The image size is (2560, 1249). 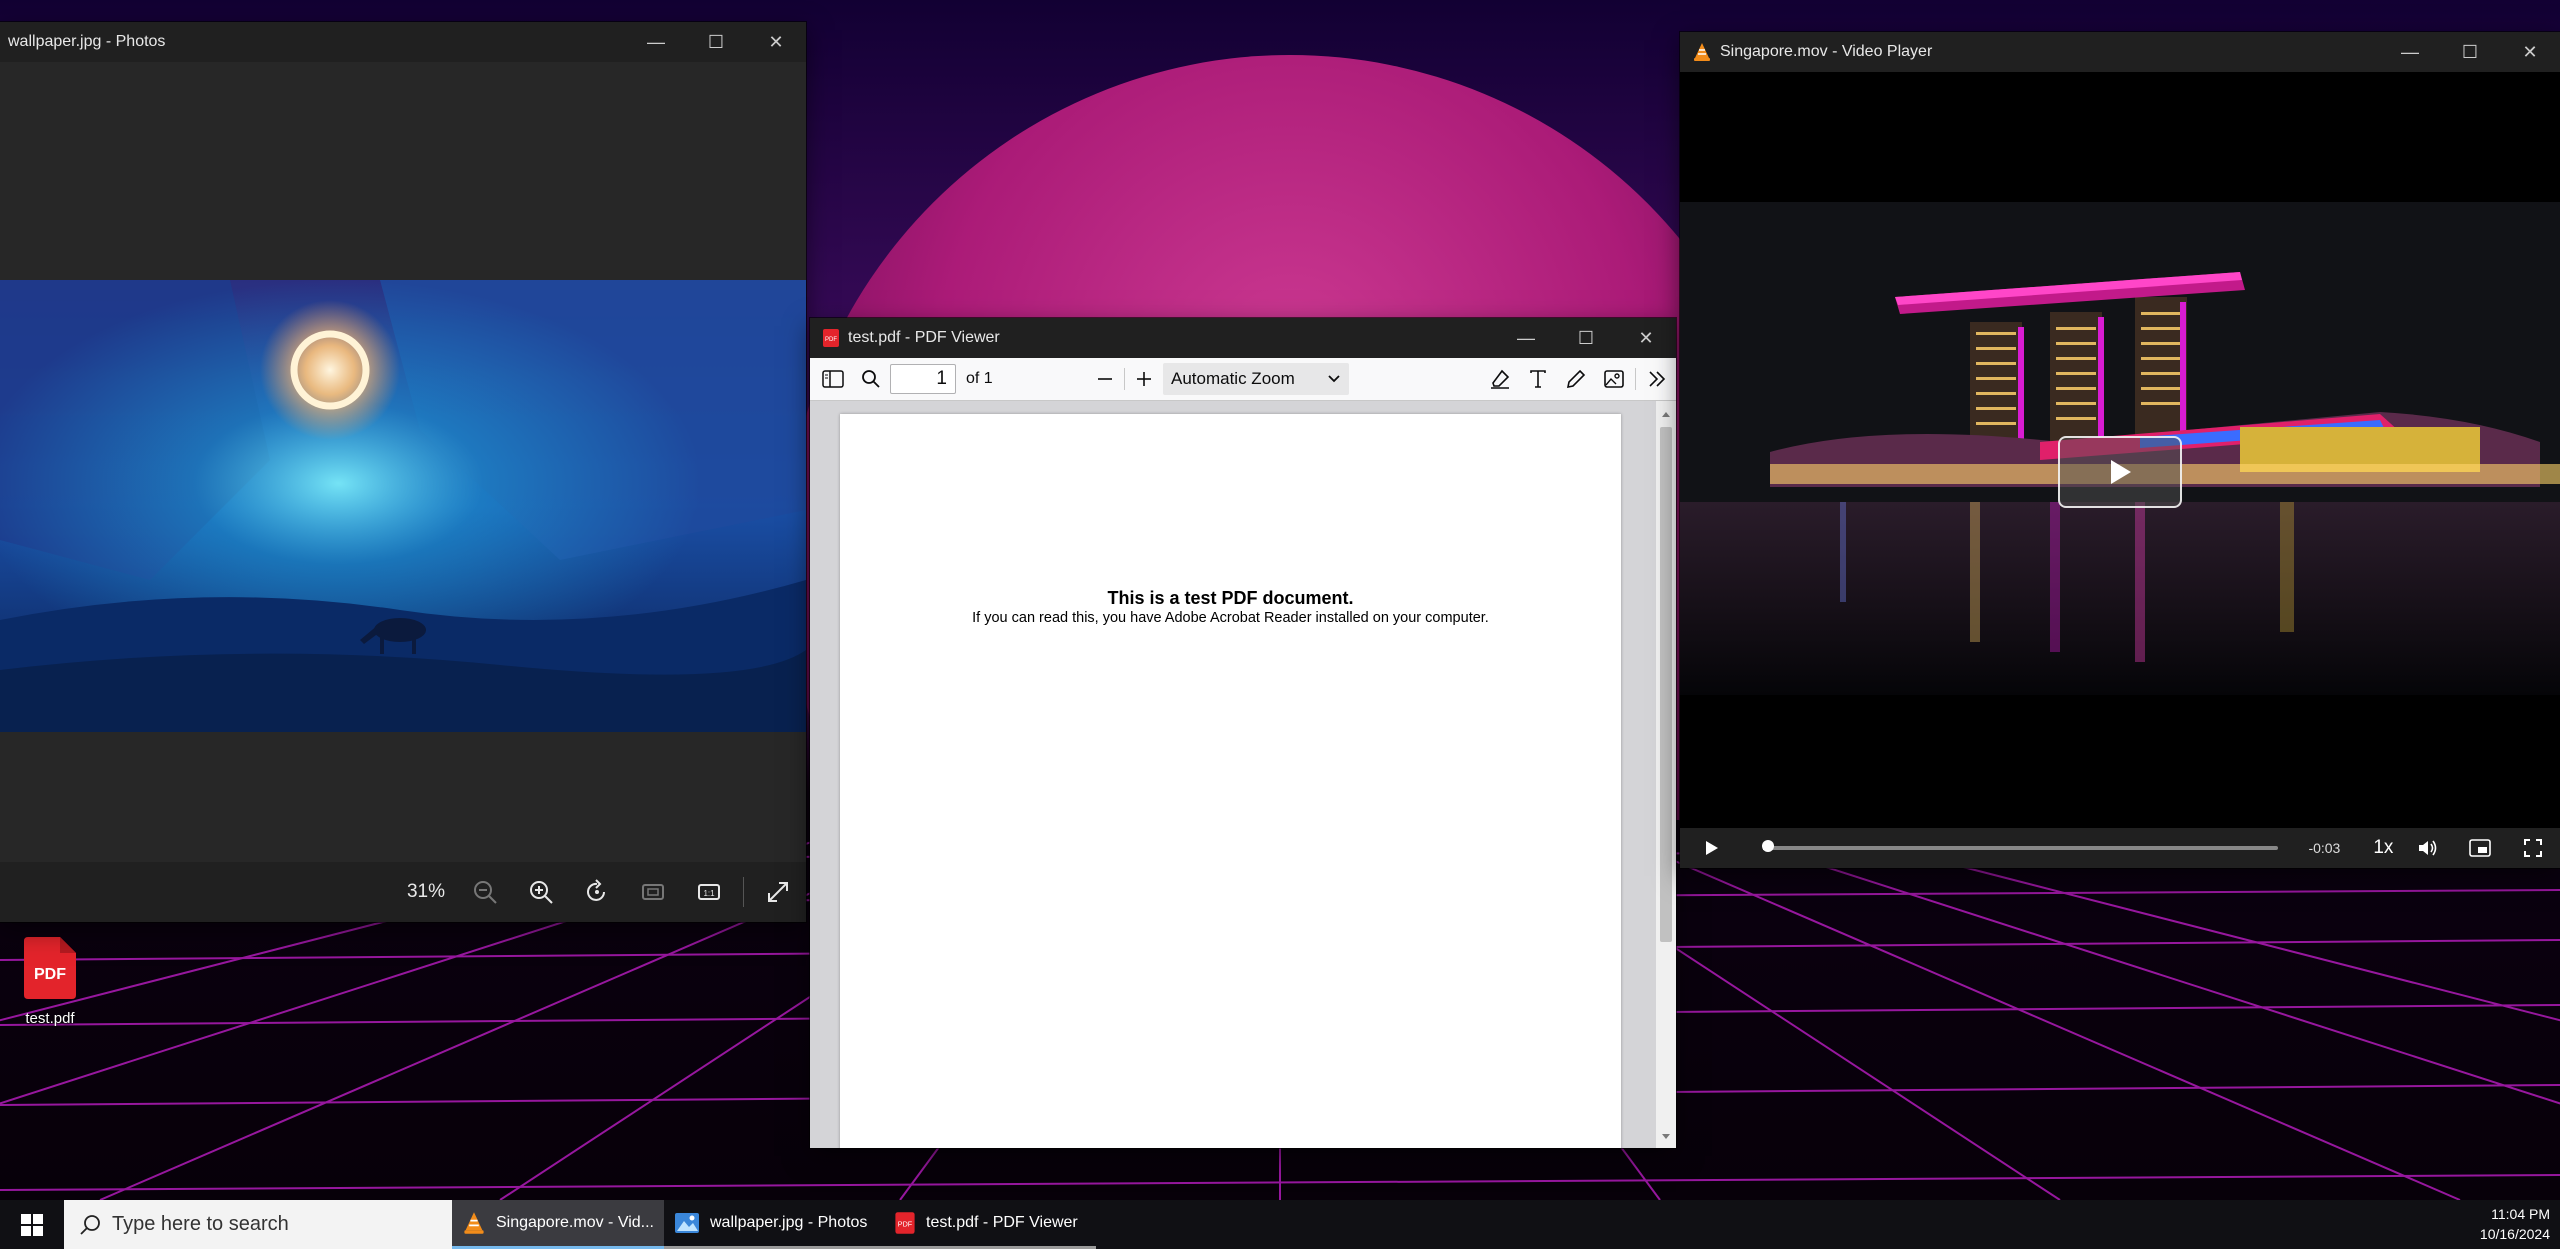 I want to click on pen-icon, so click(x=1576, y=379).